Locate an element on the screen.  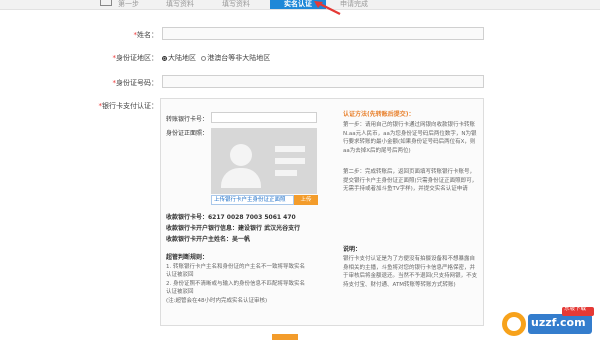
account-bank: 收款银行卡开户银行信息：建设银行 武汉光谷支行 is located at coordinates (233, 228).